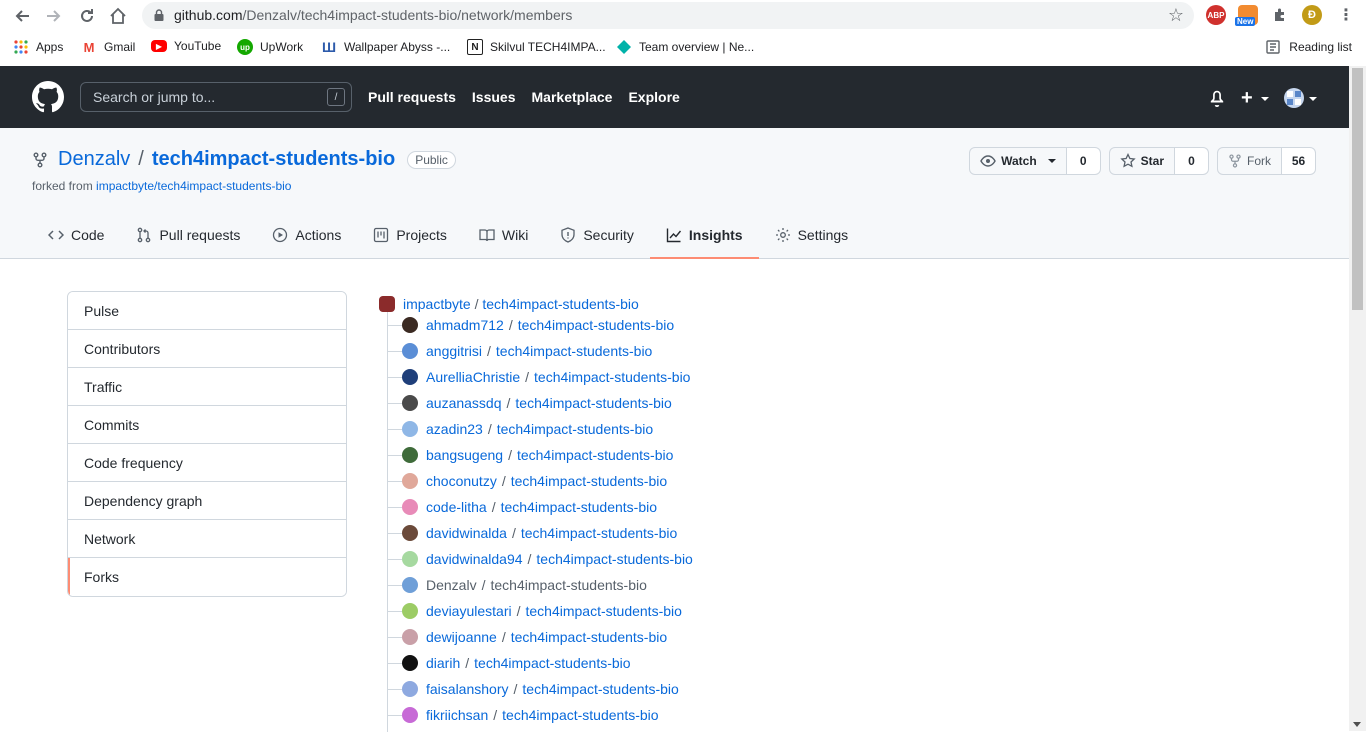 This screenshot has height=732, width=1366. What do you see at coordinates (469, 611) in the screenshot?
I see `fork-owner-link: deviayulestari` at bounding box center [469, 611].